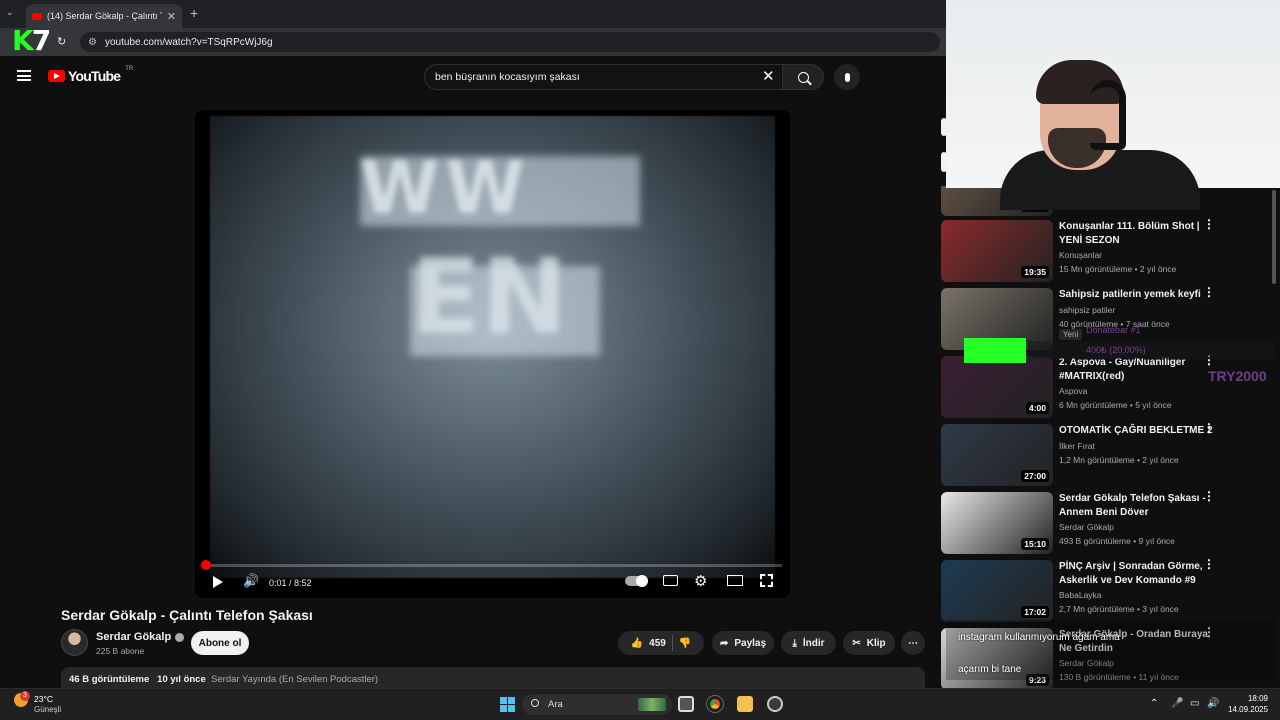 This screenshot has width=1280, height=720. What do you see at coordinates (1108, 115) in the screenshot?
I see `headphones` at bounding box center [1108, 115].